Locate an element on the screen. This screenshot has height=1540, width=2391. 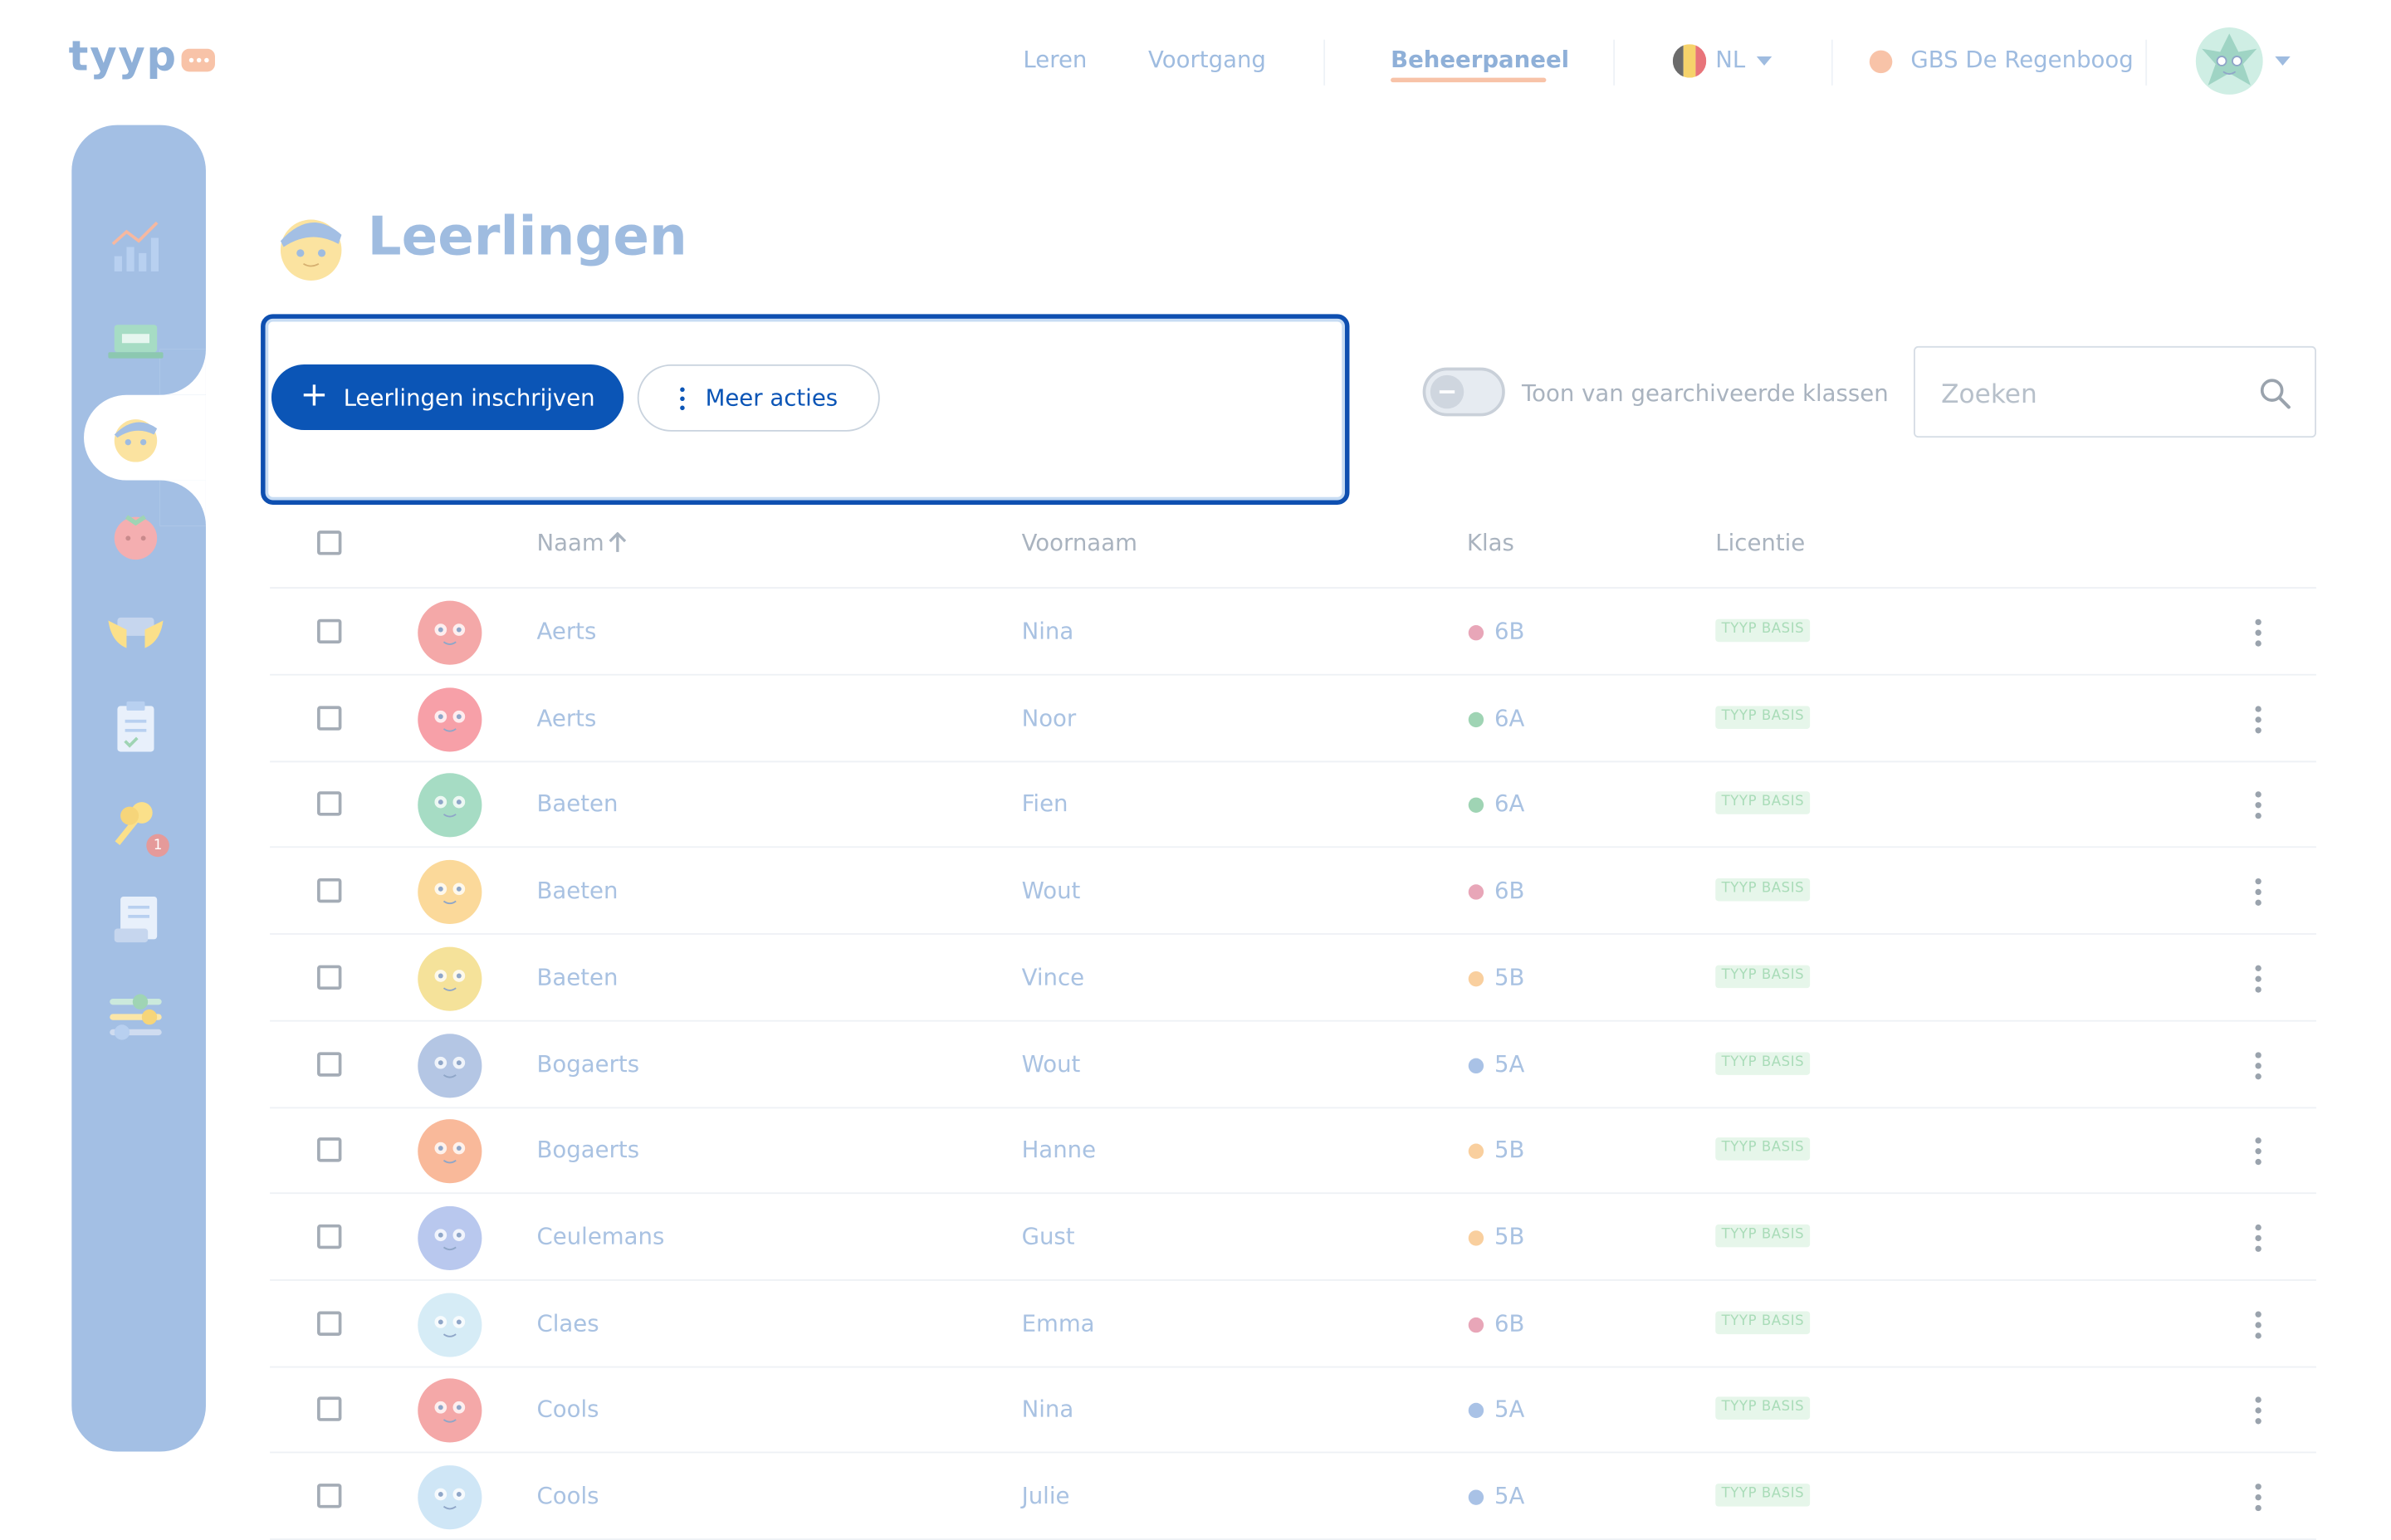
archived-classes-toggle is located at coordinates (1463, 392).